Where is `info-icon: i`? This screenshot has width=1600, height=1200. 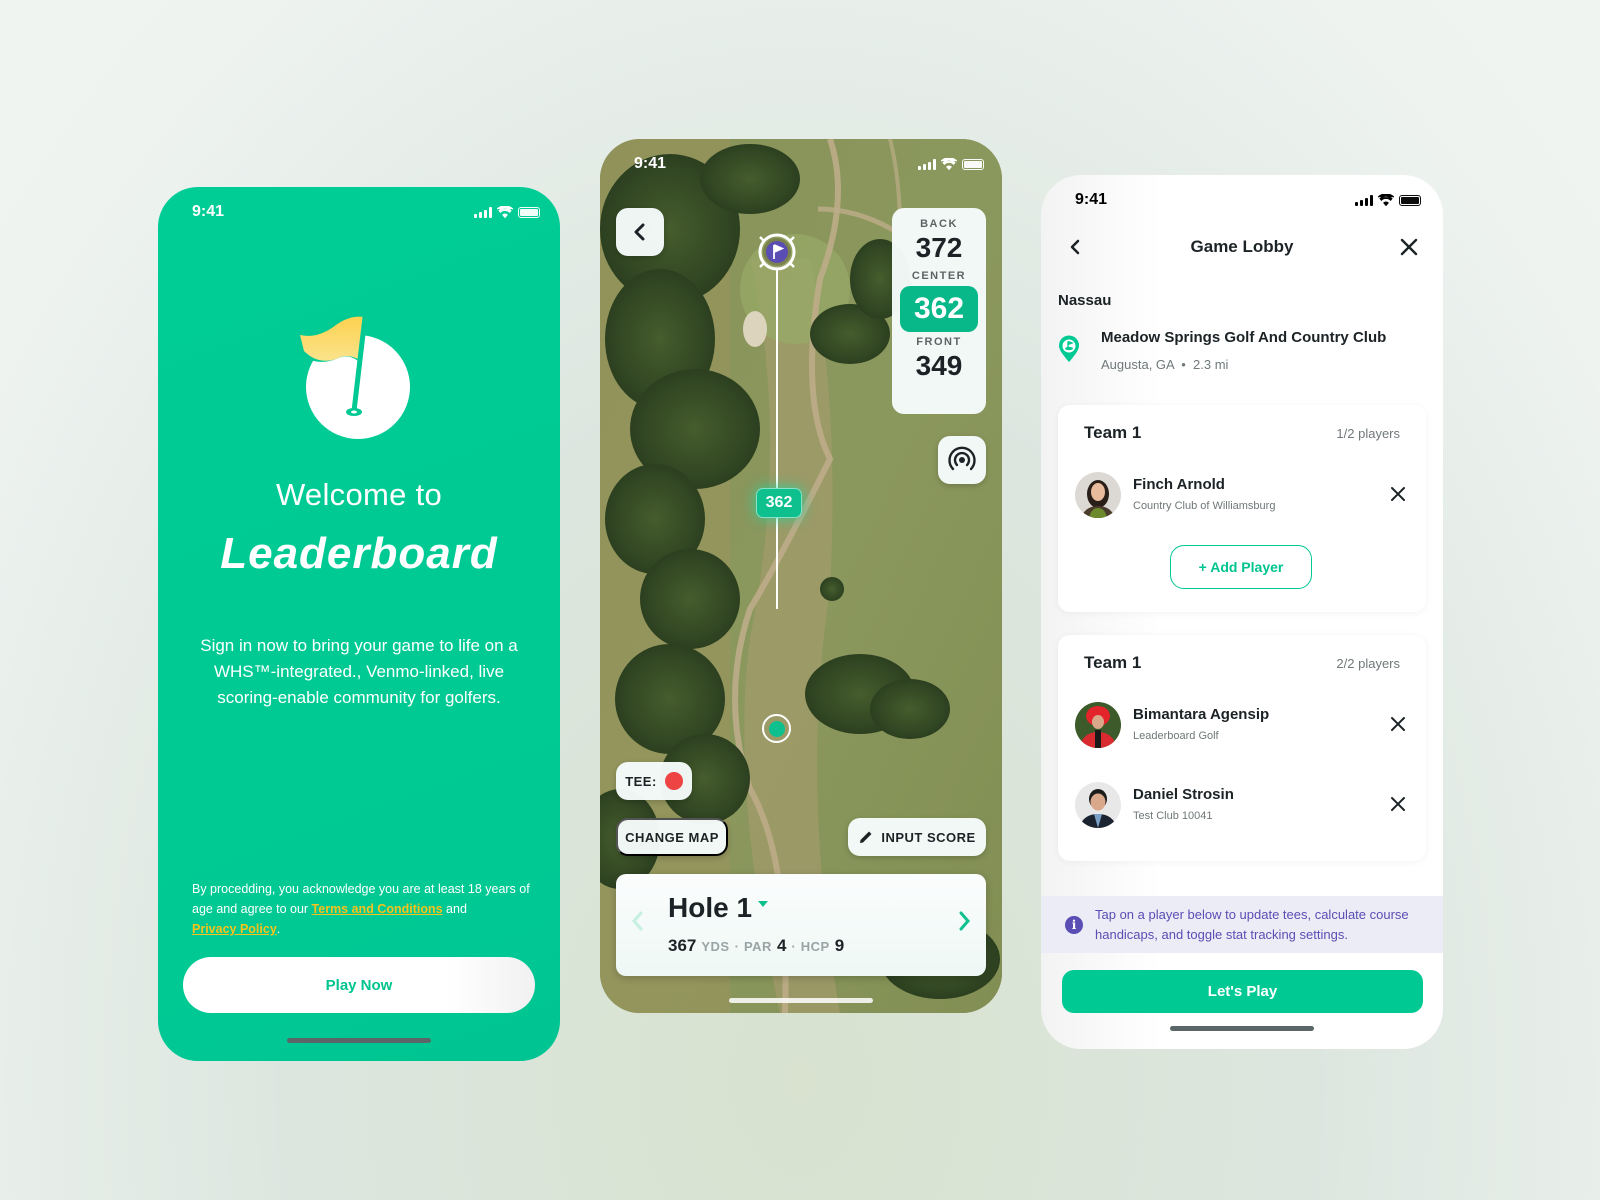
info-icon: i is located at coordinates (1074, 924).